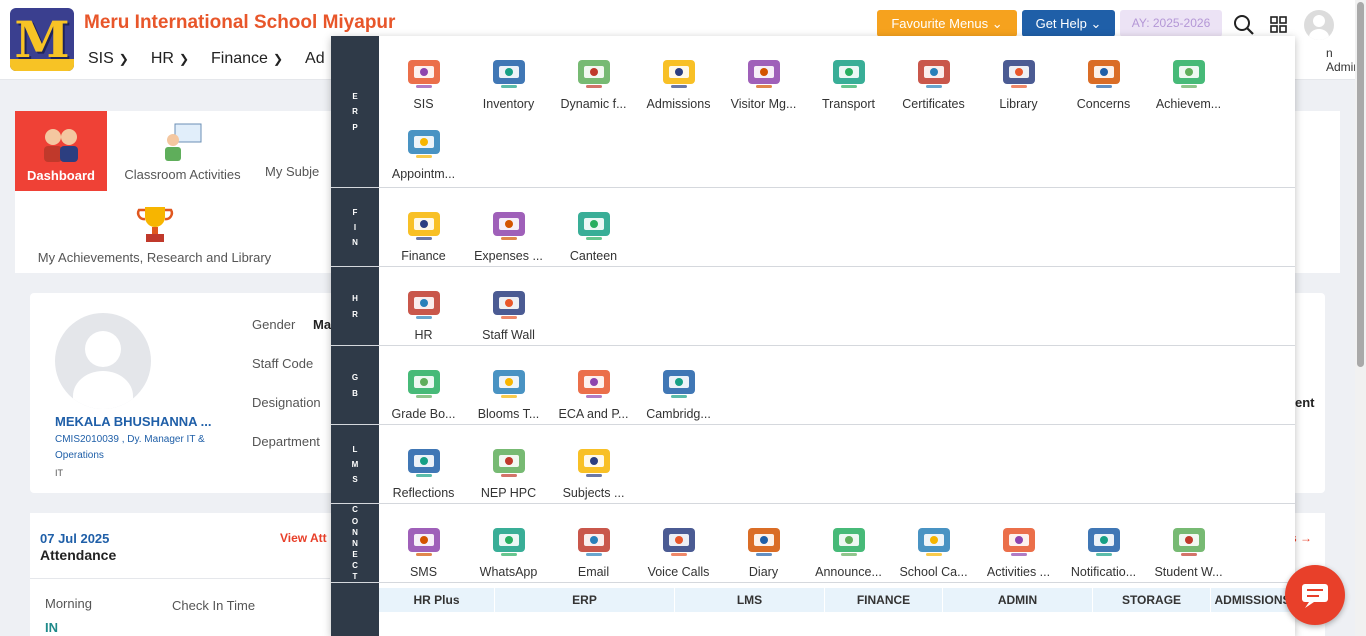  I want to click on nep-hpc-icon, so click(509, 461).